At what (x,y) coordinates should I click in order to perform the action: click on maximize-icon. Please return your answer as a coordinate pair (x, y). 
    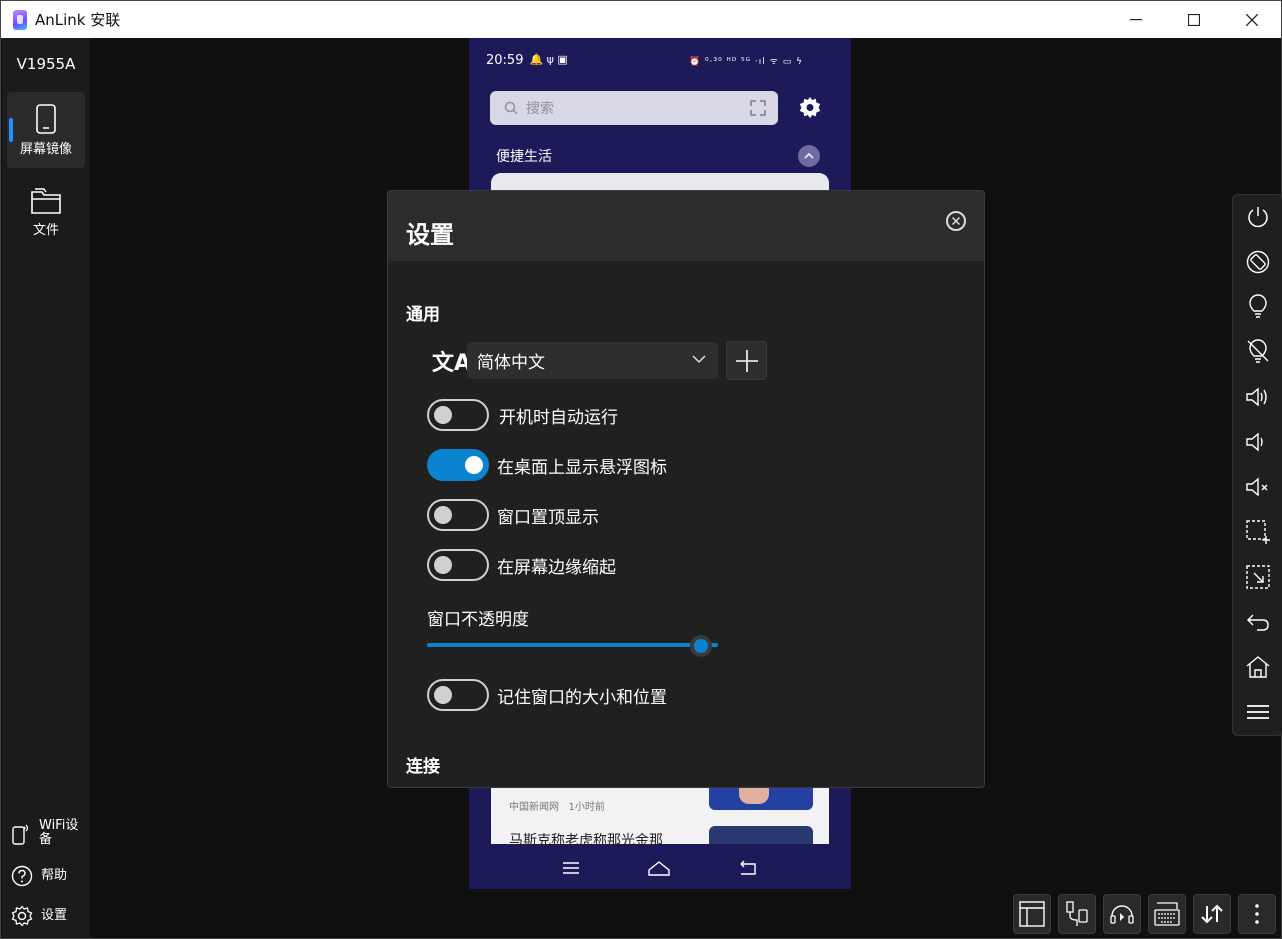
    Looking at the image, I should click on (1194, 19).